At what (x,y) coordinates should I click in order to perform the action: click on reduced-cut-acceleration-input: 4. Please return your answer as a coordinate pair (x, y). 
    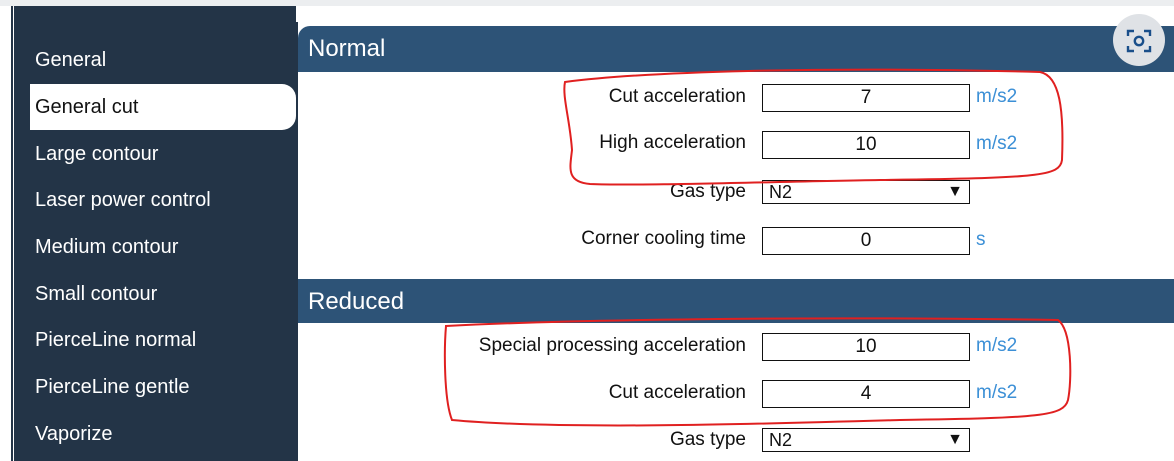
    Looking at the image, I should click on (866, 394).